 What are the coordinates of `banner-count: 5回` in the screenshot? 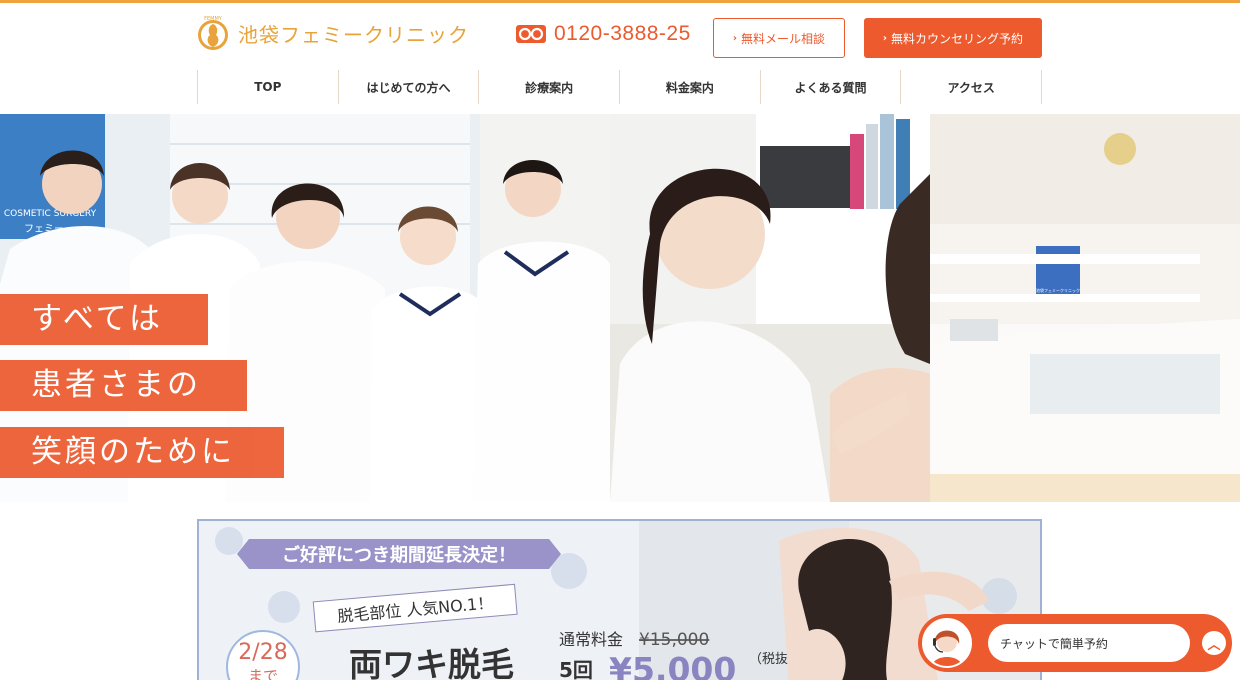 It's located at (576, 669).